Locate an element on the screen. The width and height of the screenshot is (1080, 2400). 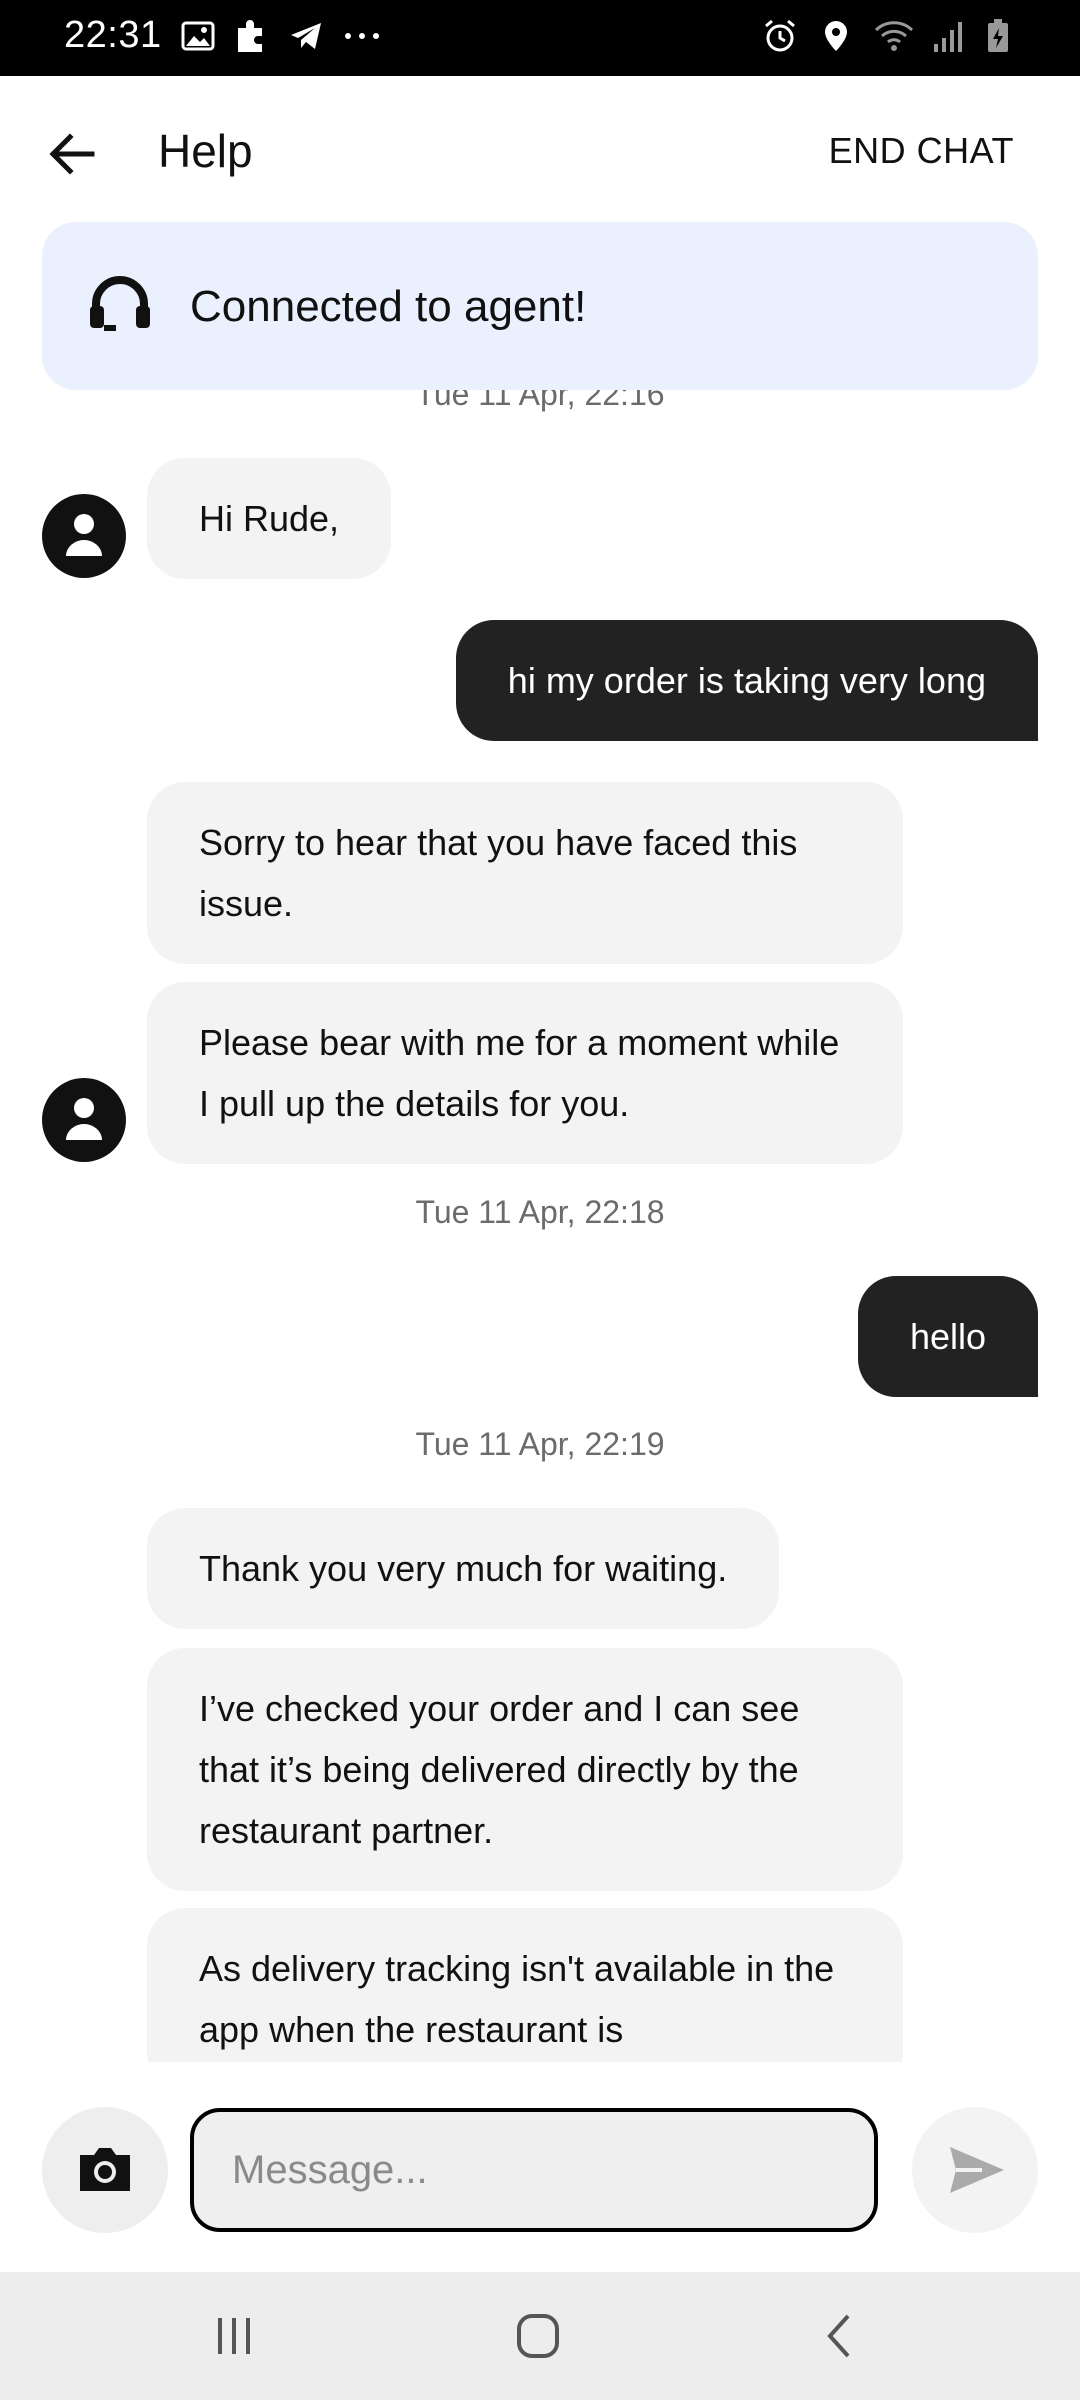
telegram-icon is located at coordinates (306, 36).